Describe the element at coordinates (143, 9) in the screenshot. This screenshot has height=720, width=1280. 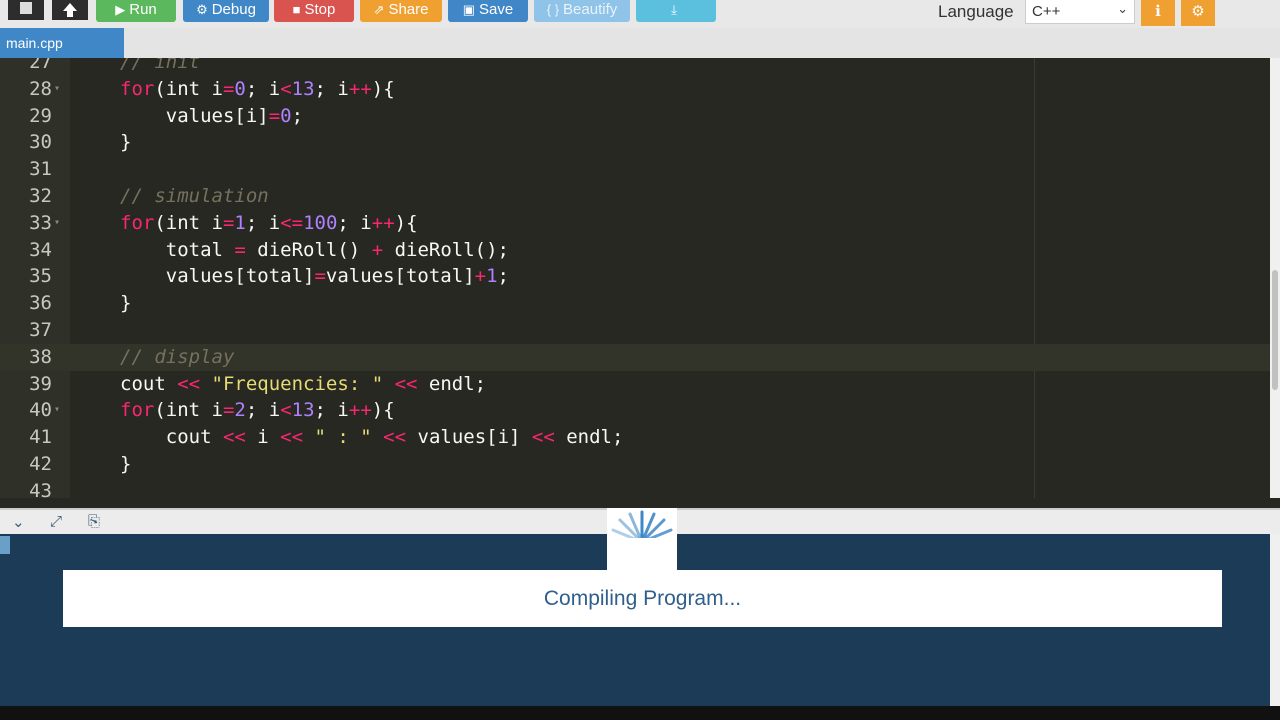
I see `run-label: Run` at that location.